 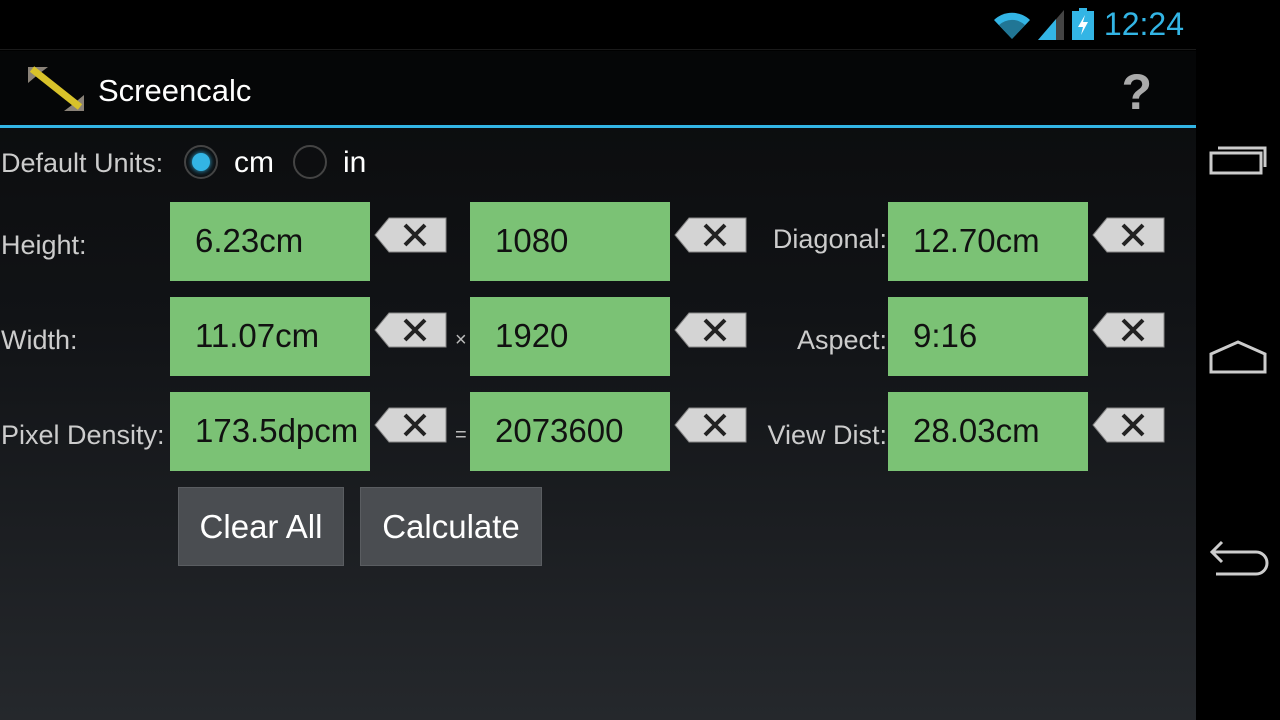 What do you see at coordinates (310, 162) in the screenshot?
I see `radio-in` at bounding box center [310, 162].